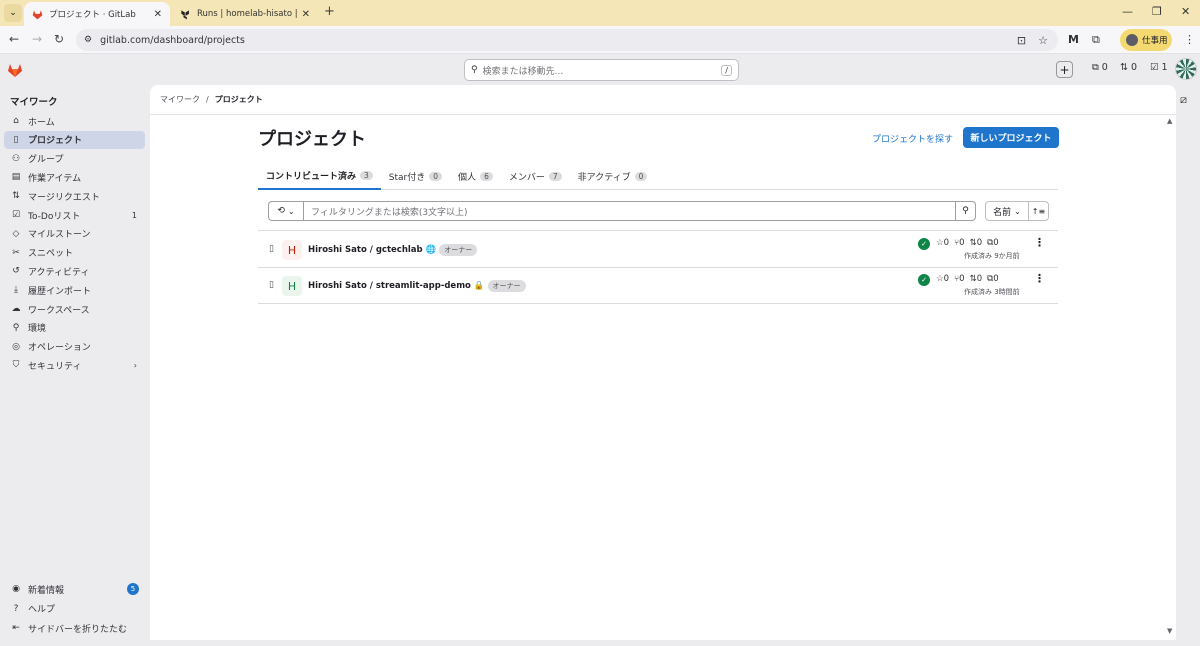  What do you see at coordinates (365, 250) in the screenshot?
I see `project-name-link: Hiroshi Sato / gctechlab` at bounding box center [365, 250].